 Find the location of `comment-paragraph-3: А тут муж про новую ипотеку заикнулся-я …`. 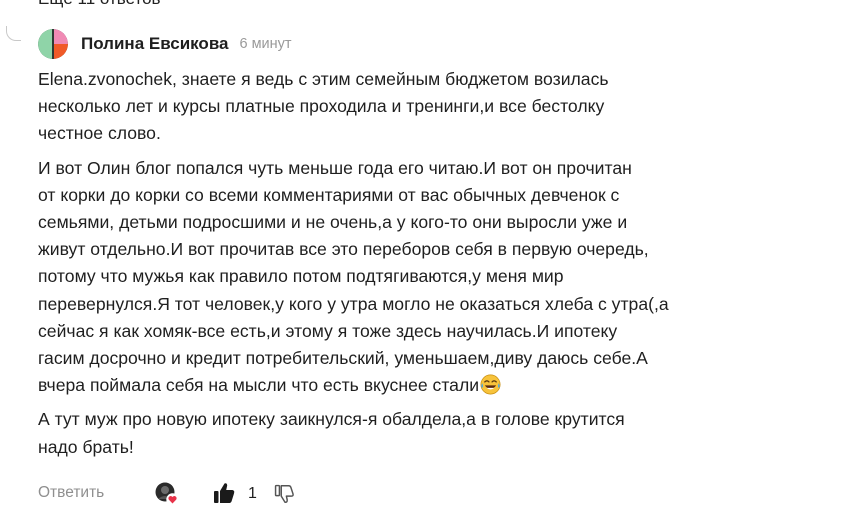

comment-paragraph-3: А тут муж про новую ипотеку заикнулся-я … is located at coordinates (398, 433).